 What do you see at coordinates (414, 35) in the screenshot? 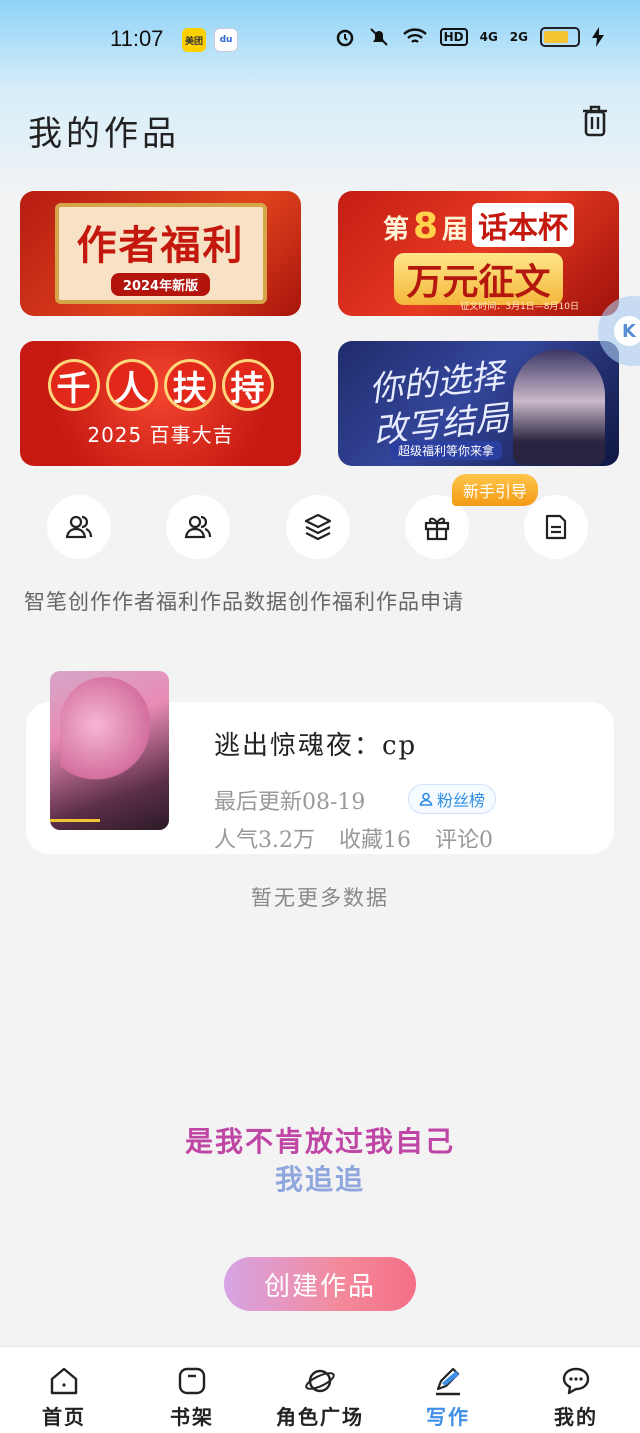
I see `wifi-icon` at bounding box center [414, 35].